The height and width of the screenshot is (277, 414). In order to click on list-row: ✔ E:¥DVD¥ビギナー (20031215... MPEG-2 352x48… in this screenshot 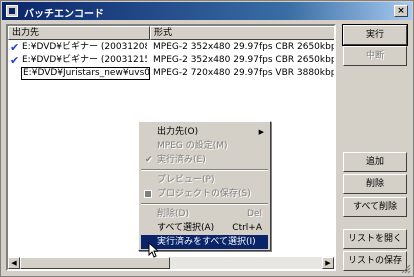, I will do `click(172, 60)`.